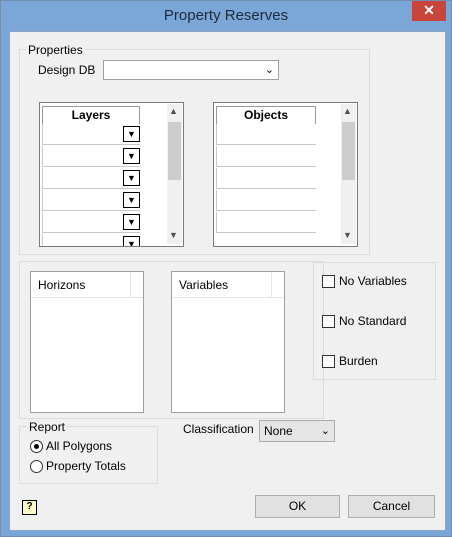  Describe the element at coordinates (88, 455) in the screenshot. I see `report-group` at that location.